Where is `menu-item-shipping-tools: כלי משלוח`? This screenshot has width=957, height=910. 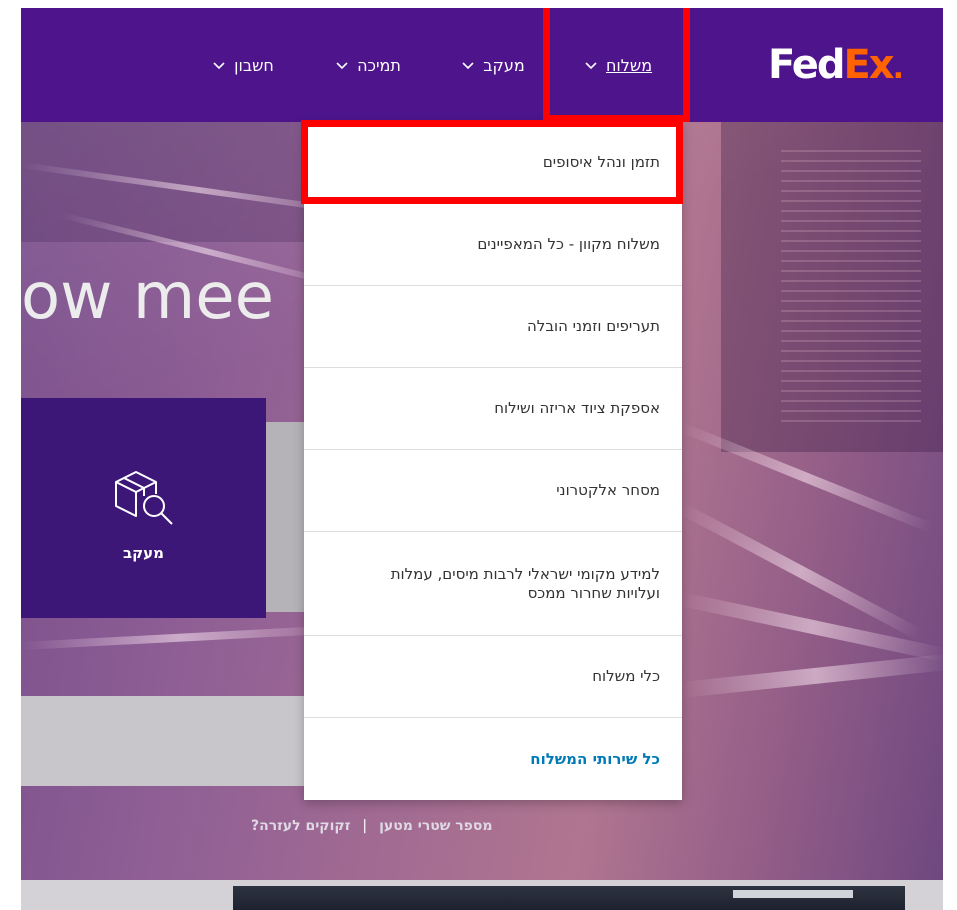
menu-item-shipping-tools: כלי משלוח is located at coordinates (493, 677).